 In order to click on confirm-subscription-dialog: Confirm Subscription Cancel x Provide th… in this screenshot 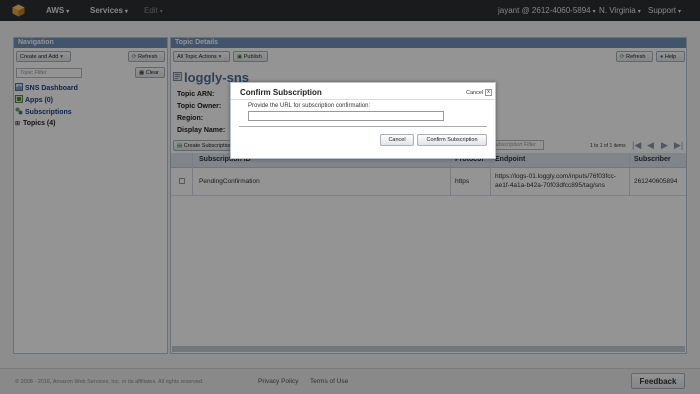, I will do `click(363, 120)`.